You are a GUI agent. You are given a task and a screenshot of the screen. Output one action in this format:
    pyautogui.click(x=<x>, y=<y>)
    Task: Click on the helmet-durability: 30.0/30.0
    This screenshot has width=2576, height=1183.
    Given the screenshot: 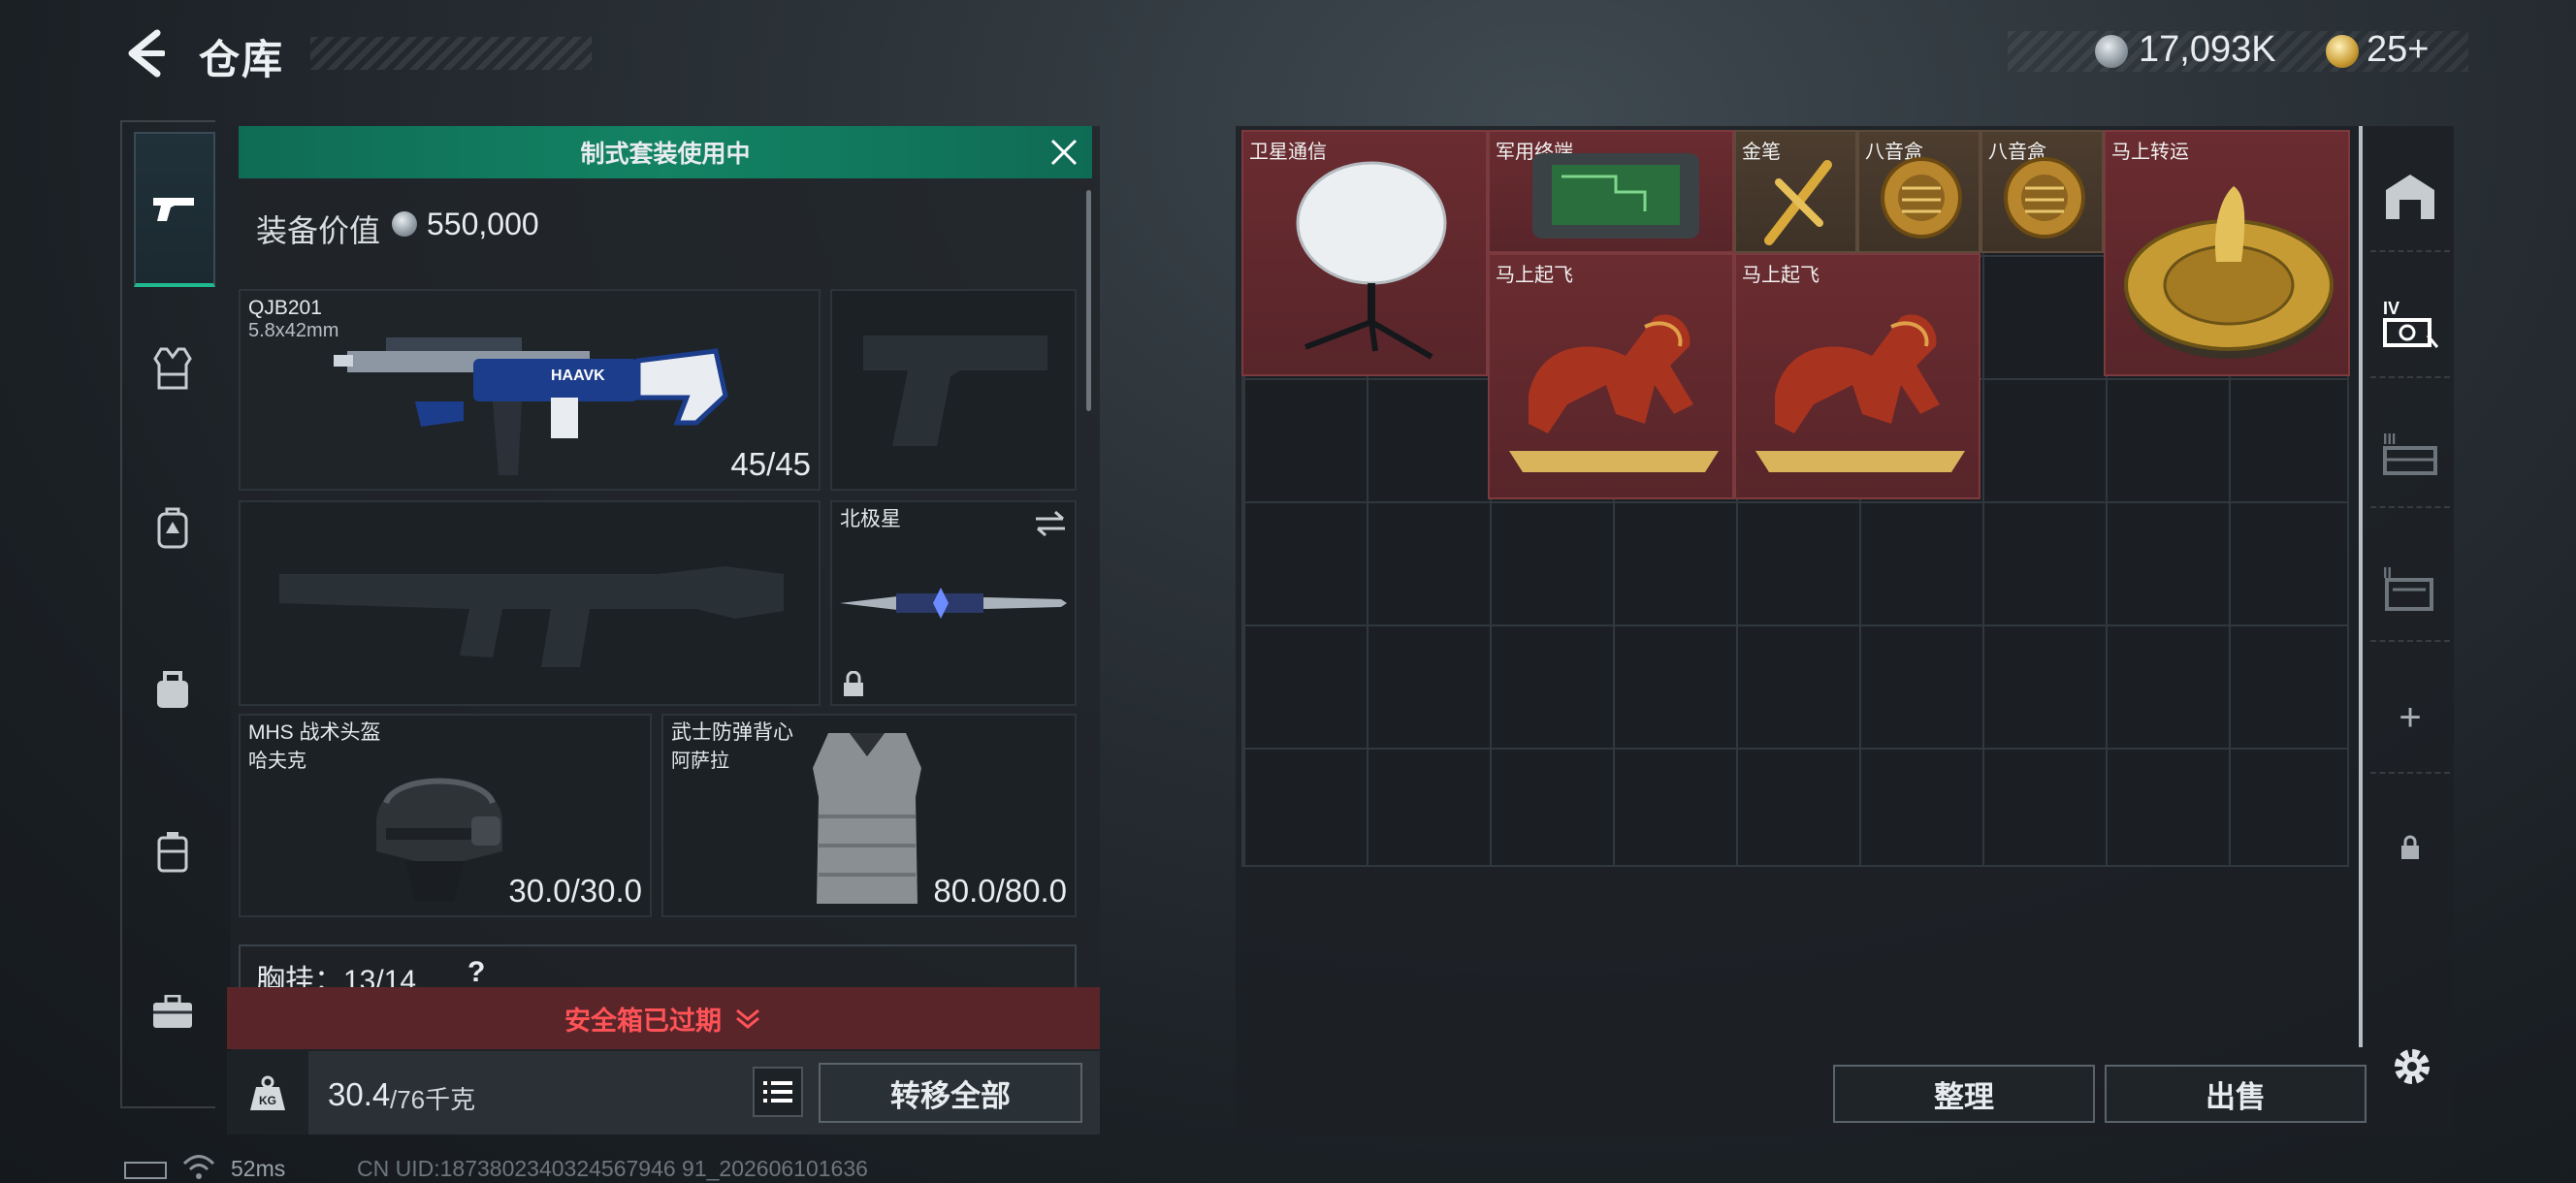 What is the action you would take?
    pyautogui.click(x=575, y=891)
    